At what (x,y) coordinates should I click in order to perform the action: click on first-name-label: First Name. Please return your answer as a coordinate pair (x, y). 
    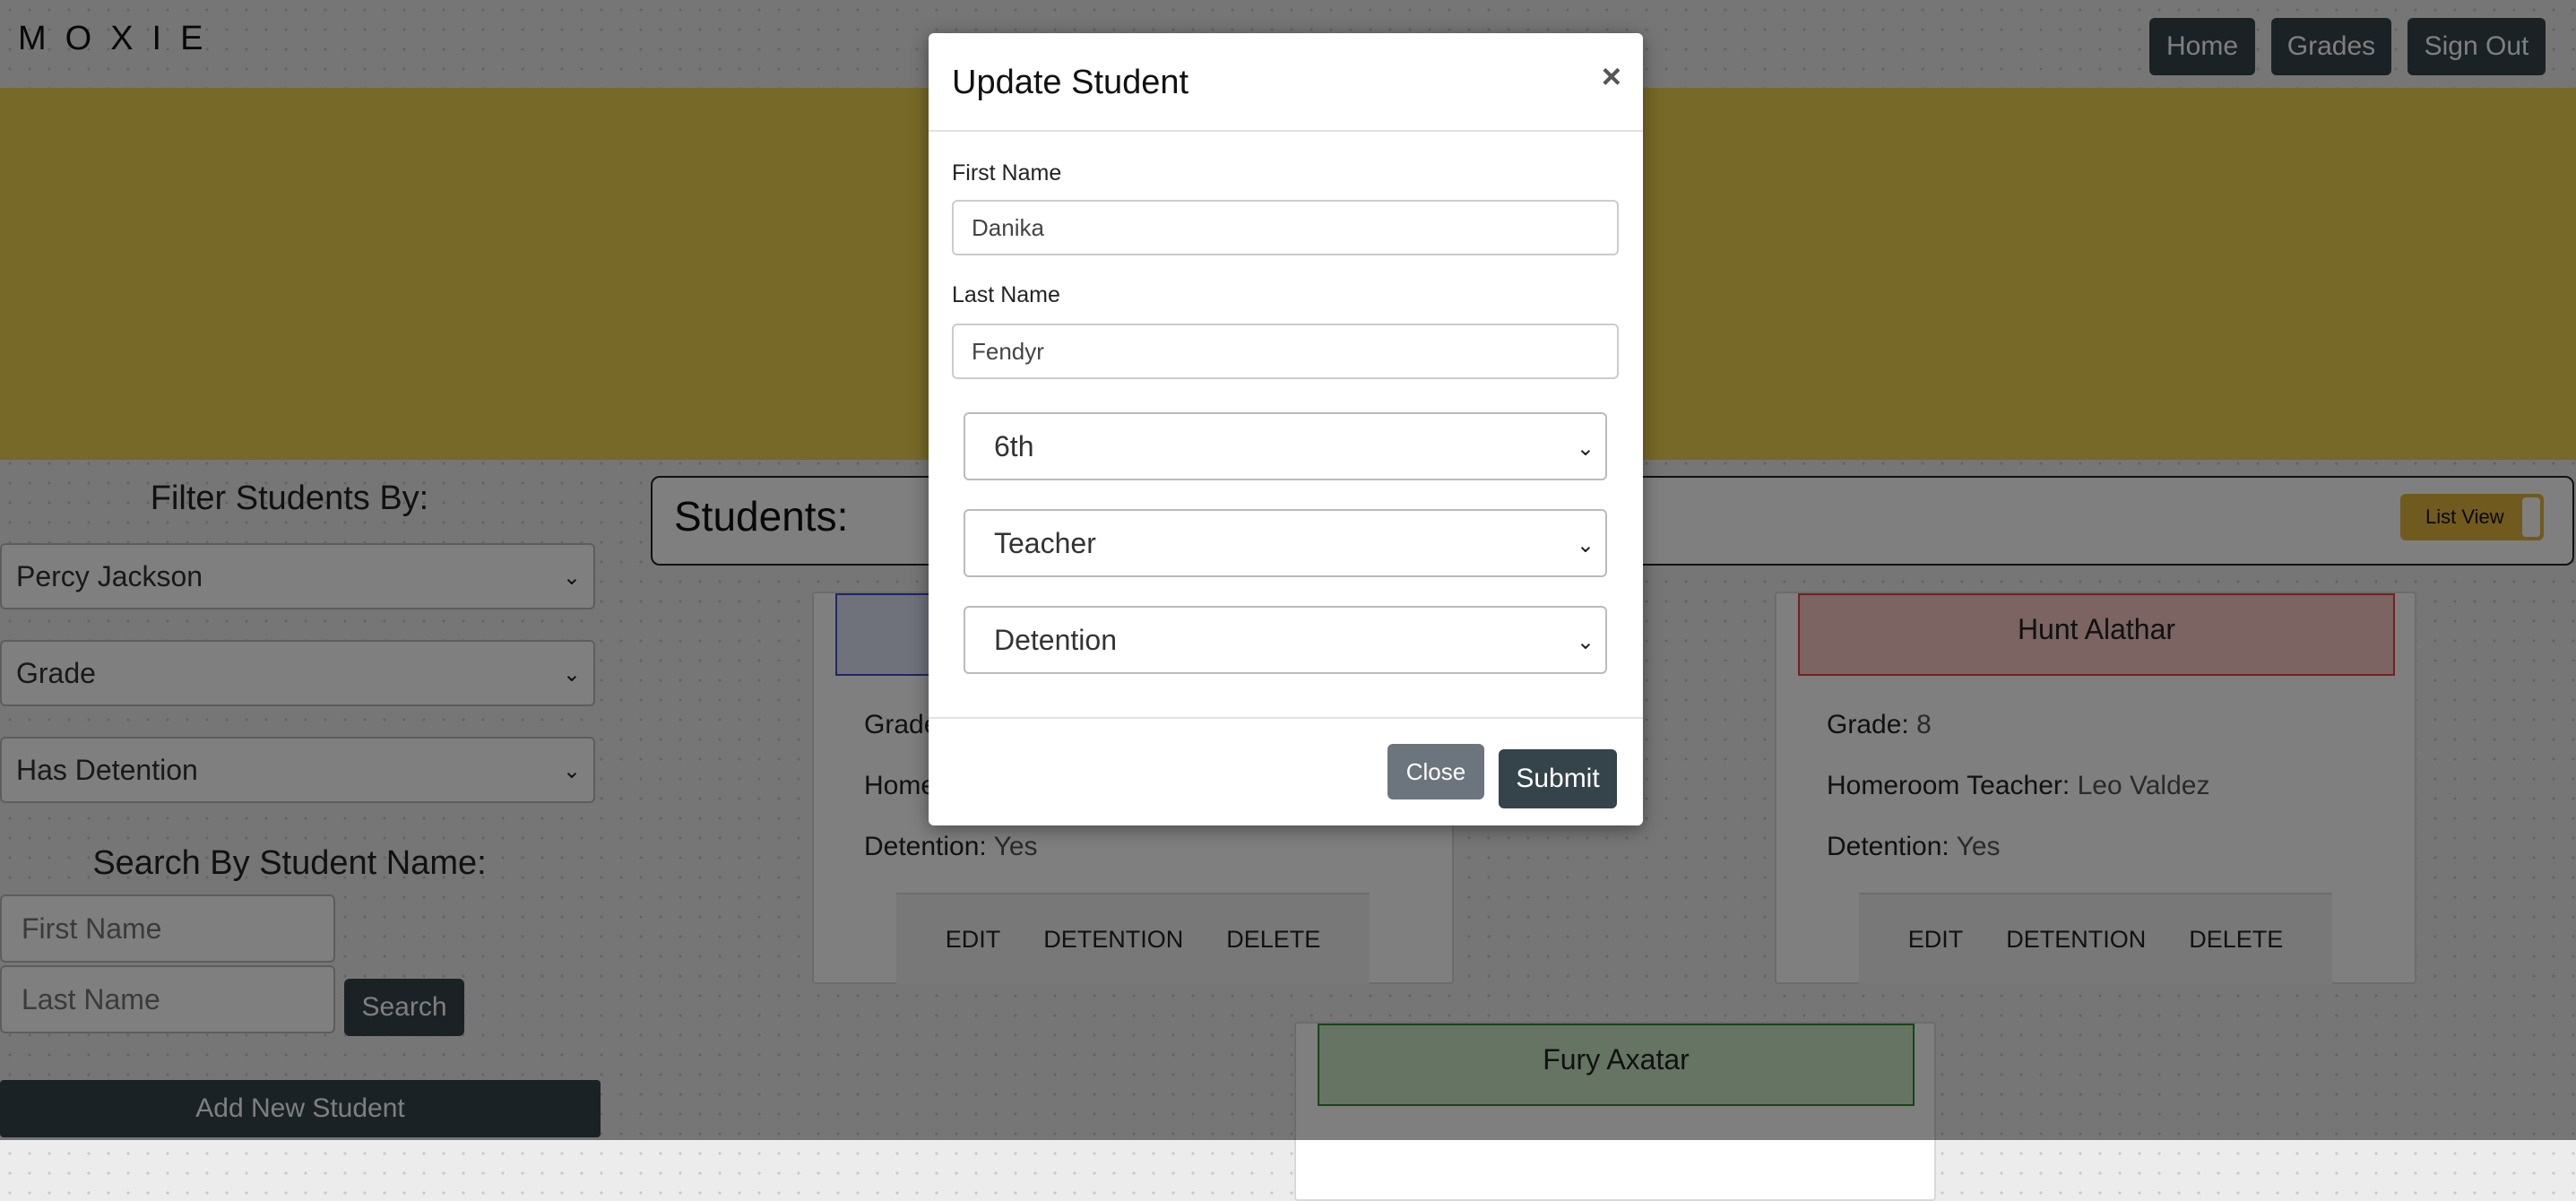
    Looking at the image, I should click on (1007, 173).